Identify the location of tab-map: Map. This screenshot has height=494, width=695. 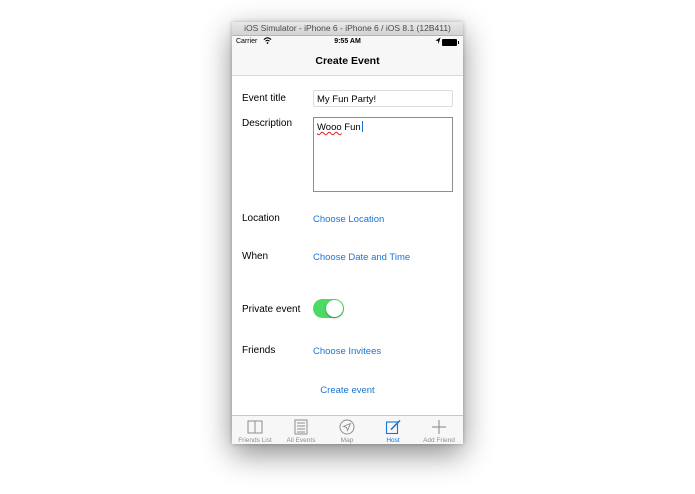
(347, 430).